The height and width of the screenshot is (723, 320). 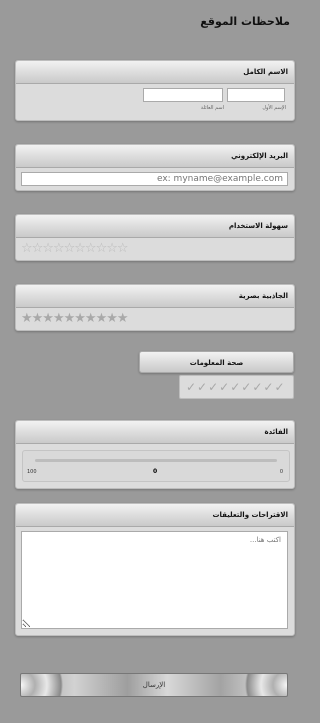 I want to click on first-name-input, so click(x=256, y=95).